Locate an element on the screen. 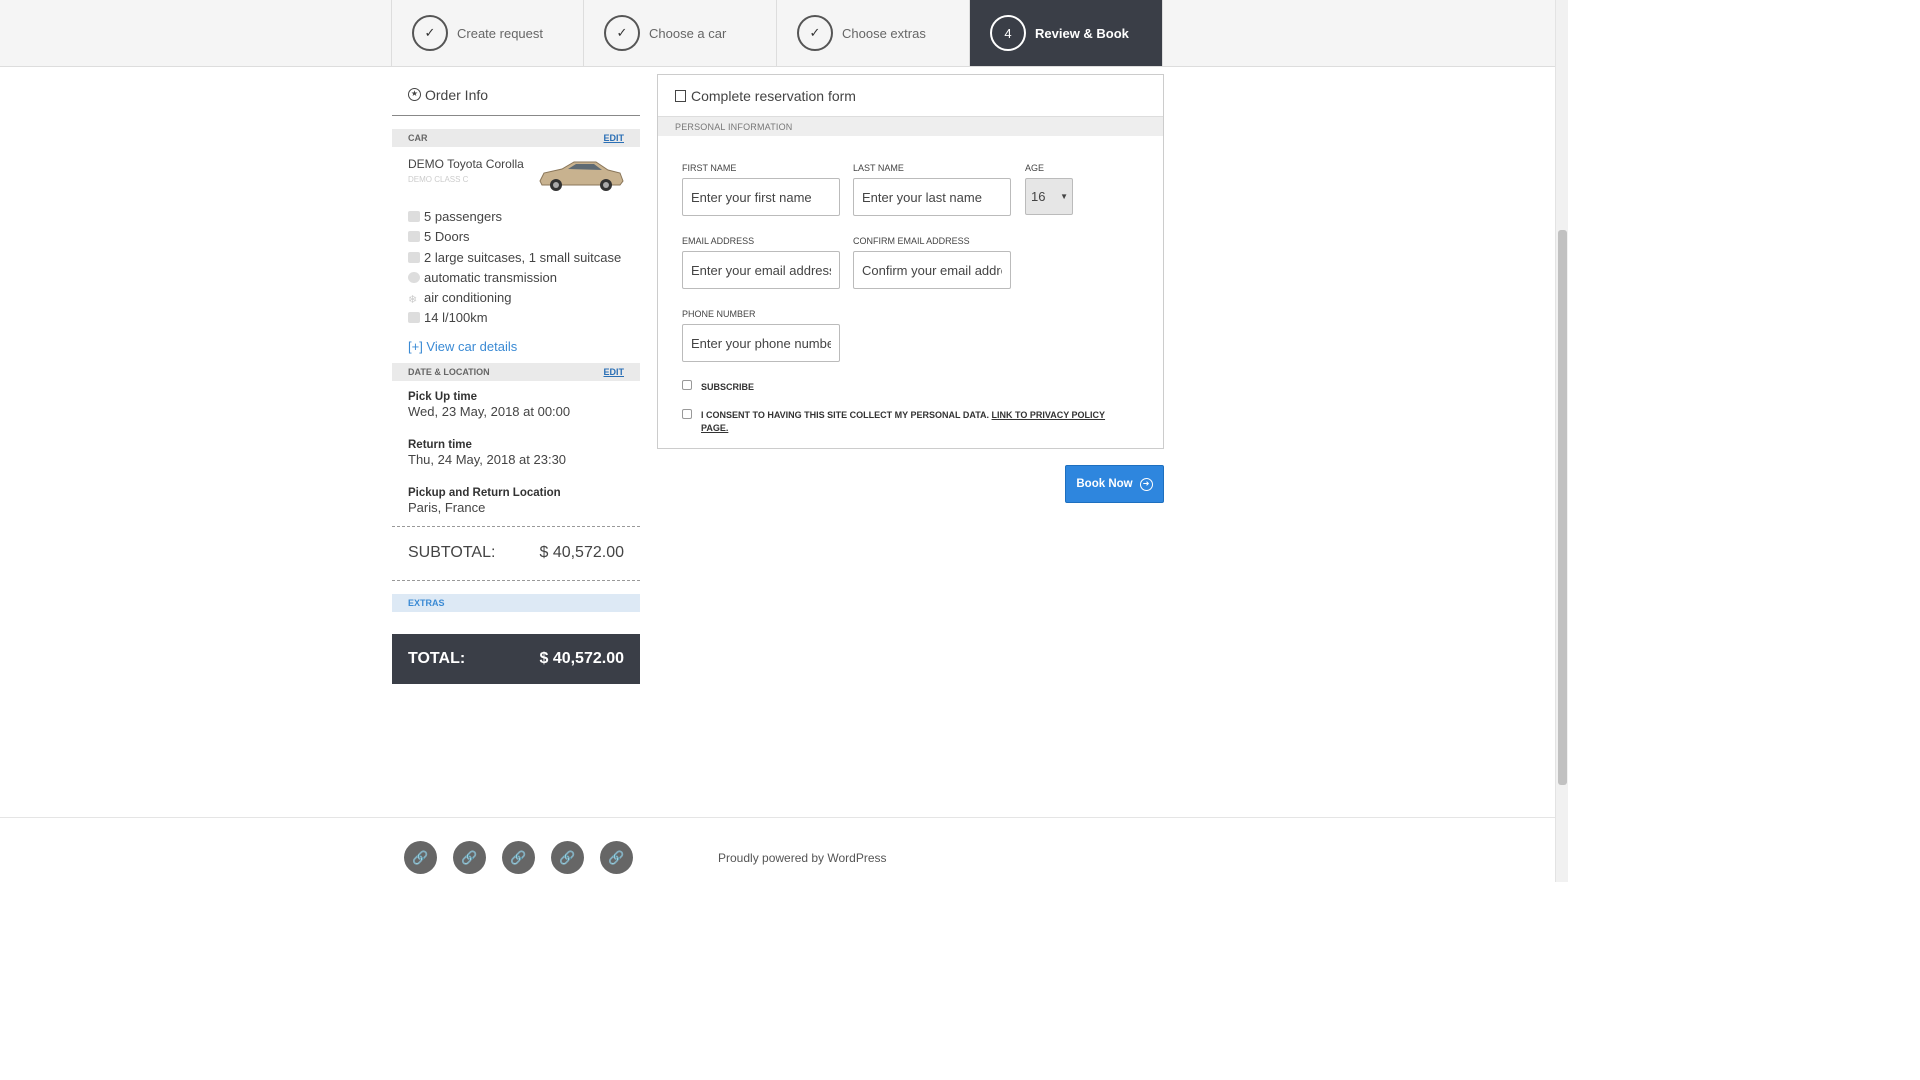 The width and height of the screenshot is (1920, 1080). passengers-icon is located at coordinates (414, 216).